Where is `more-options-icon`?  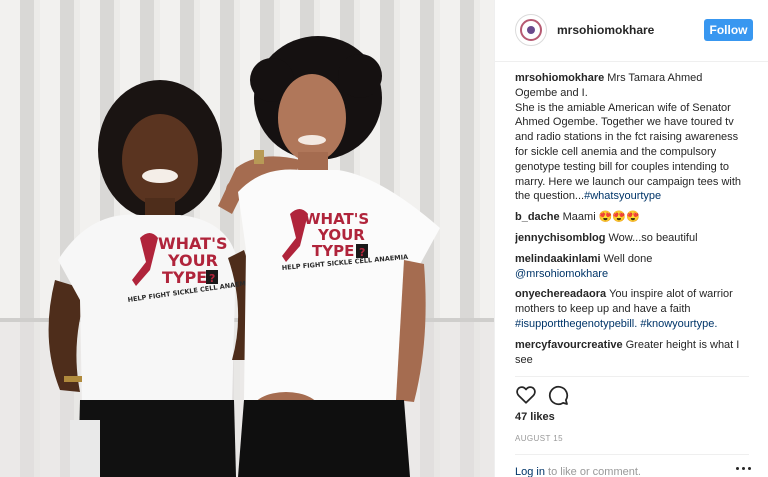 more-options-icon is located at coordinates (744, 468).